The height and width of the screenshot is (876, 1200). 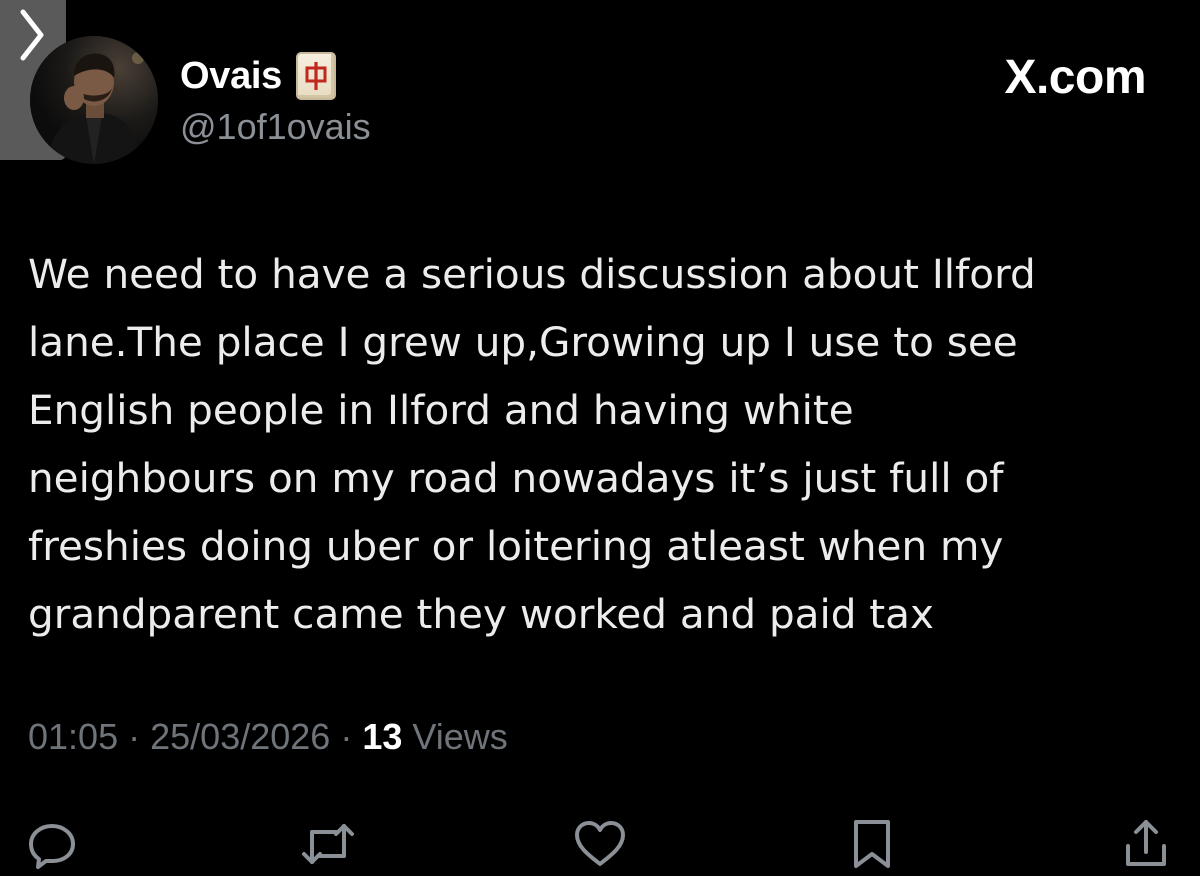 I want to click on share-button, so click(x=1146, y=844).